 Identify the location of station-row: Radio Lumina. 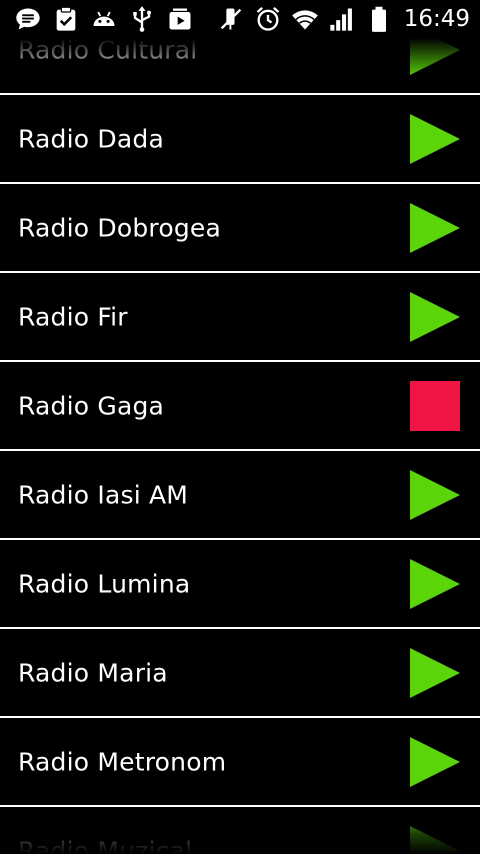
(240, 584).